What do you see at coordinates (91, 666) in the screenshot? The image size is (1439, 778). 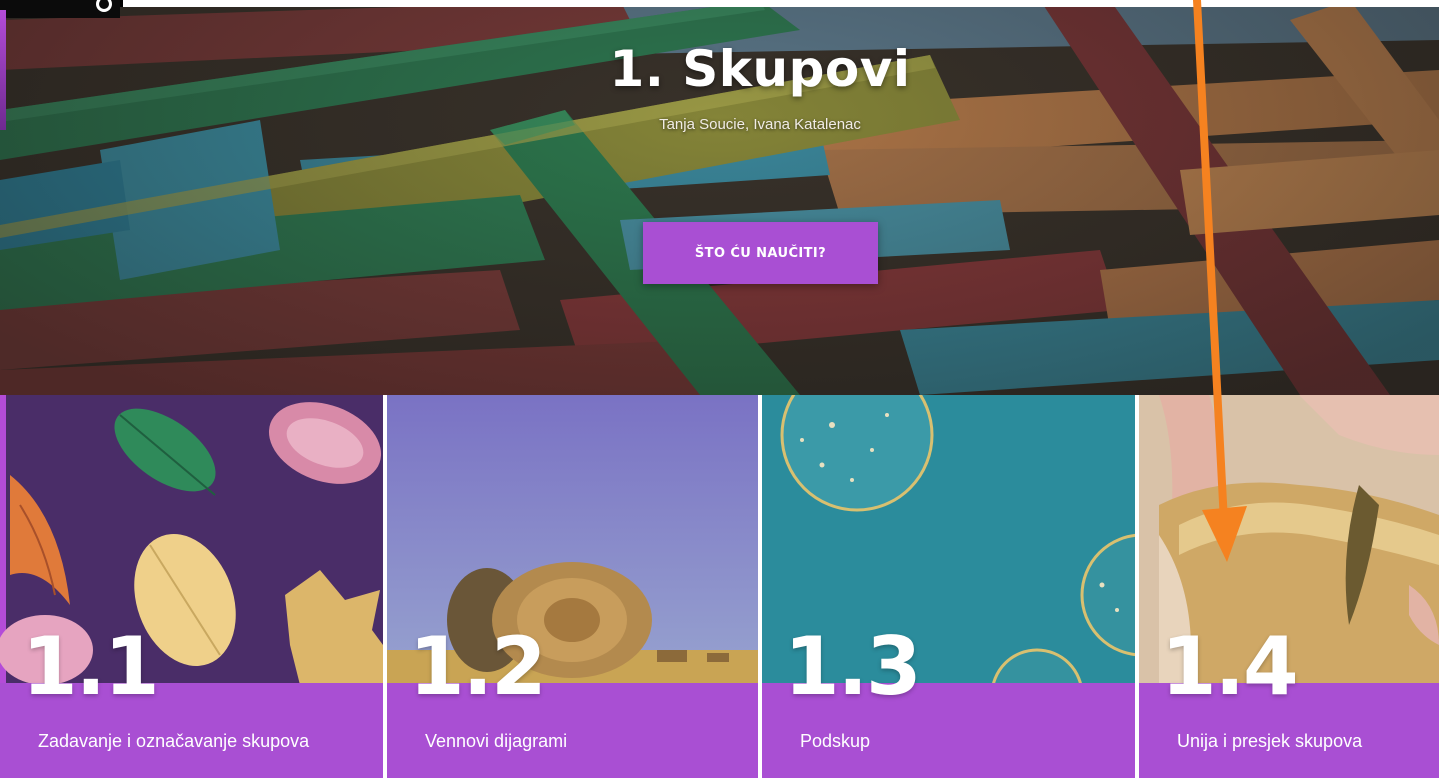 I see `chapter-number: 1.1` at bounding box center [91, 666].